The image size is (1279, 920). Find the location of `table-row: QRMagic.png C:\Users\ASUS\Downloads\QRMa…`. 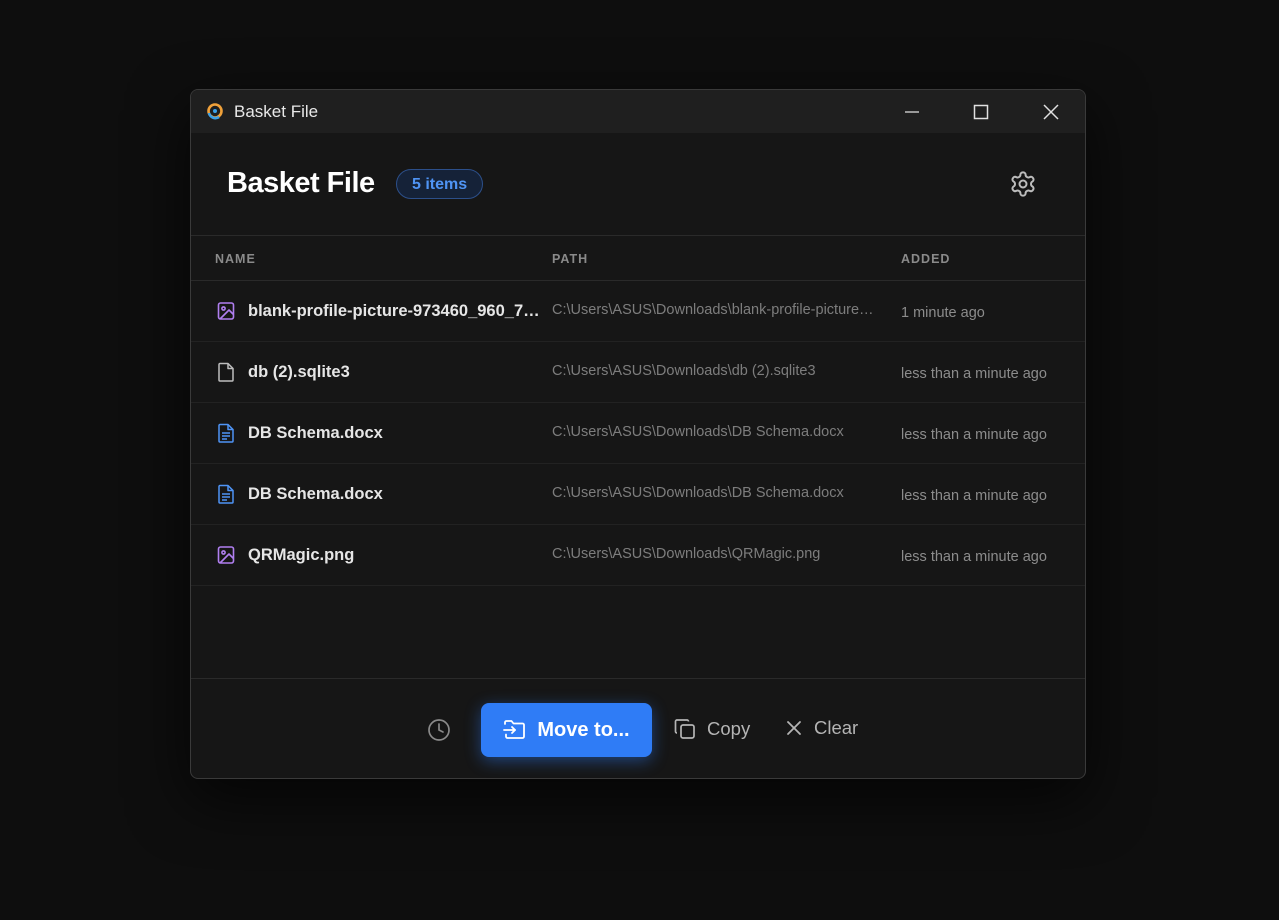

table-row: QRMagic.png C:\Users\ASUS\Downloads\QRMa… is located at coordinates (638, 555).